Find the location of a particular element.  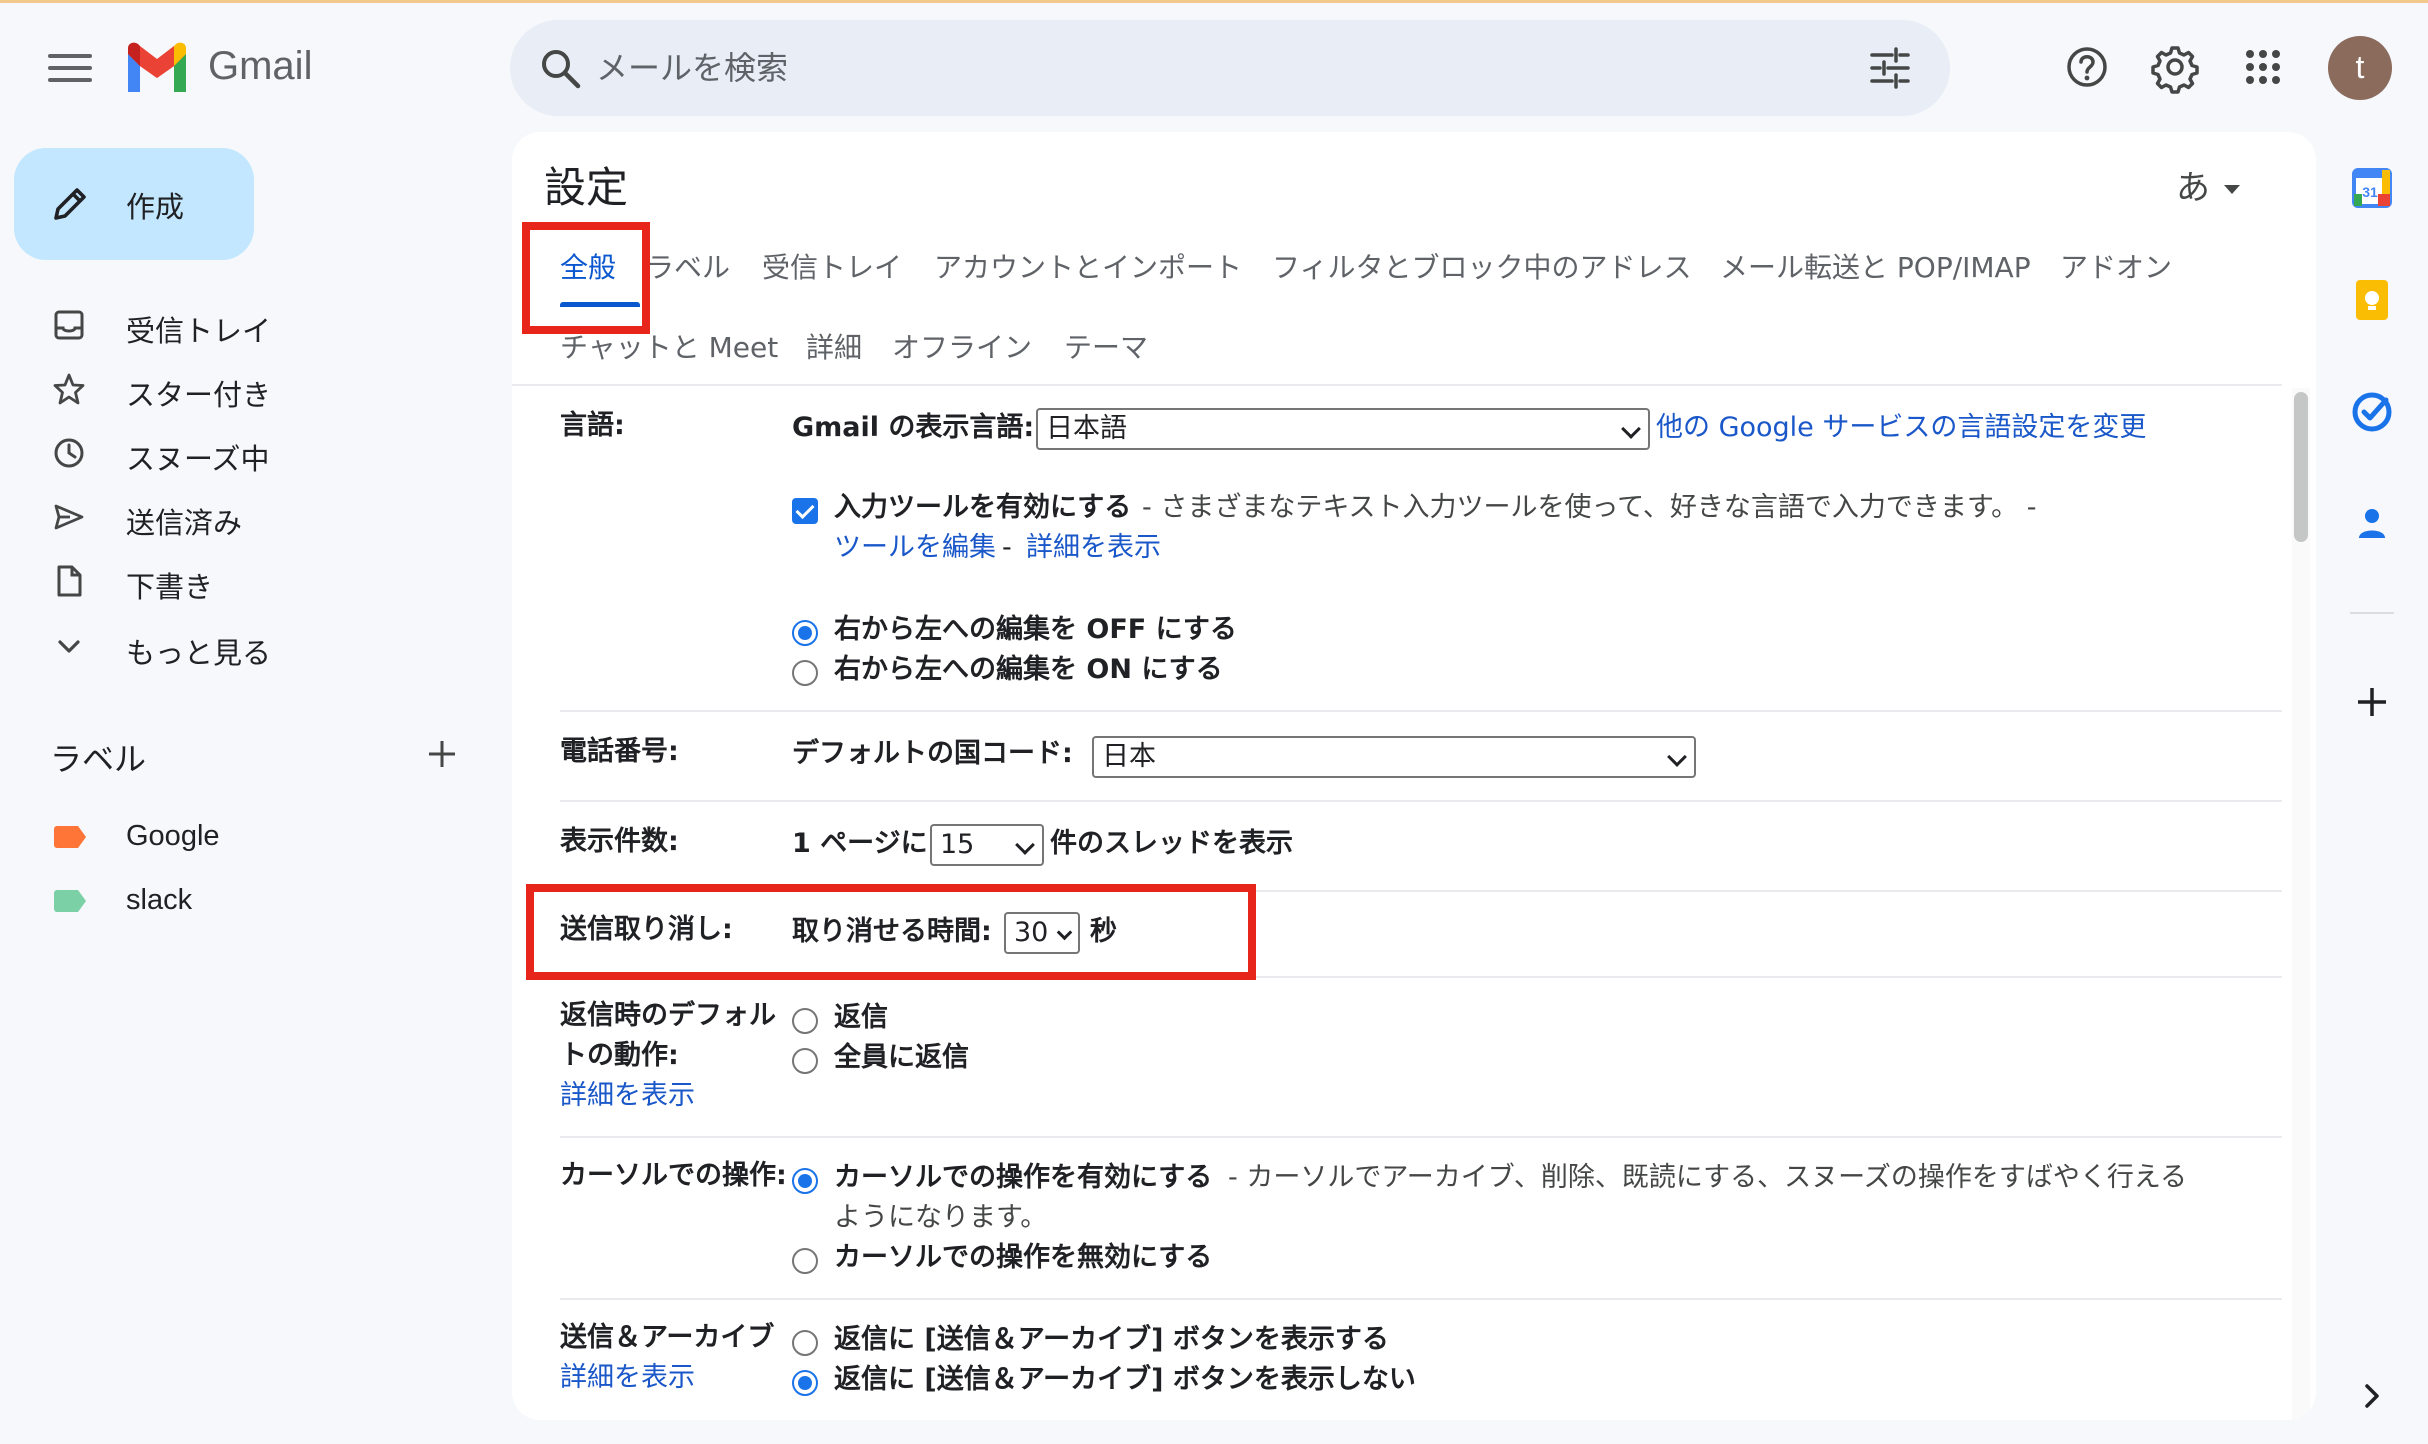

search-icon is located at coordinates (560, 68).